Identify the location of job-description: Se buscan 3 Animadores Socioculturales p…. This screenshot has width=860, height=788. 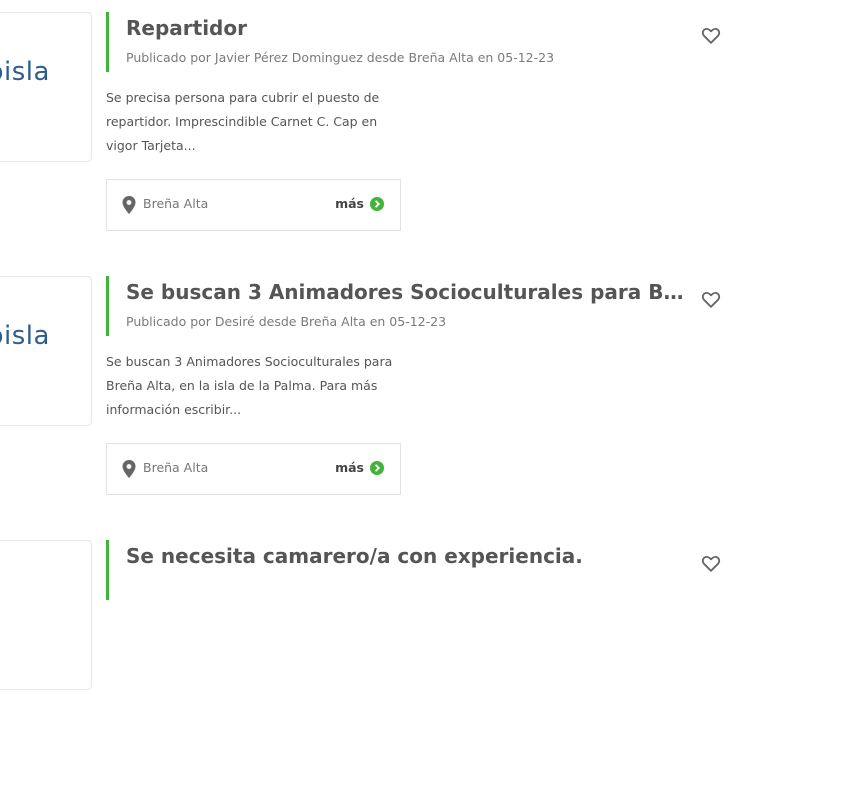
(249, 385).